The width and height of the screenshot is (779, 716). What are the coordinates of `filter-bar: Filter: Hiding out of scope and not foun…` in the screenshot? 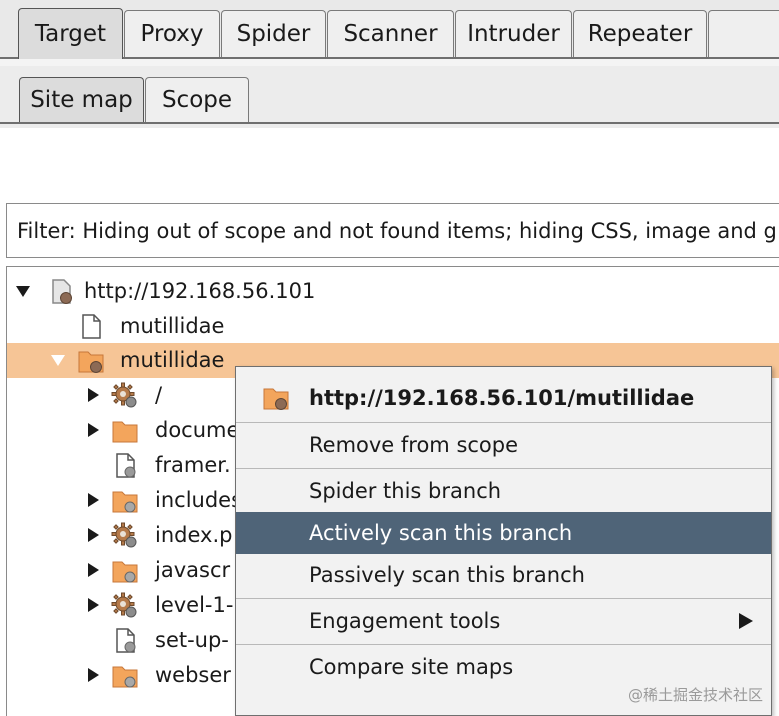 It's located at (392, 230).